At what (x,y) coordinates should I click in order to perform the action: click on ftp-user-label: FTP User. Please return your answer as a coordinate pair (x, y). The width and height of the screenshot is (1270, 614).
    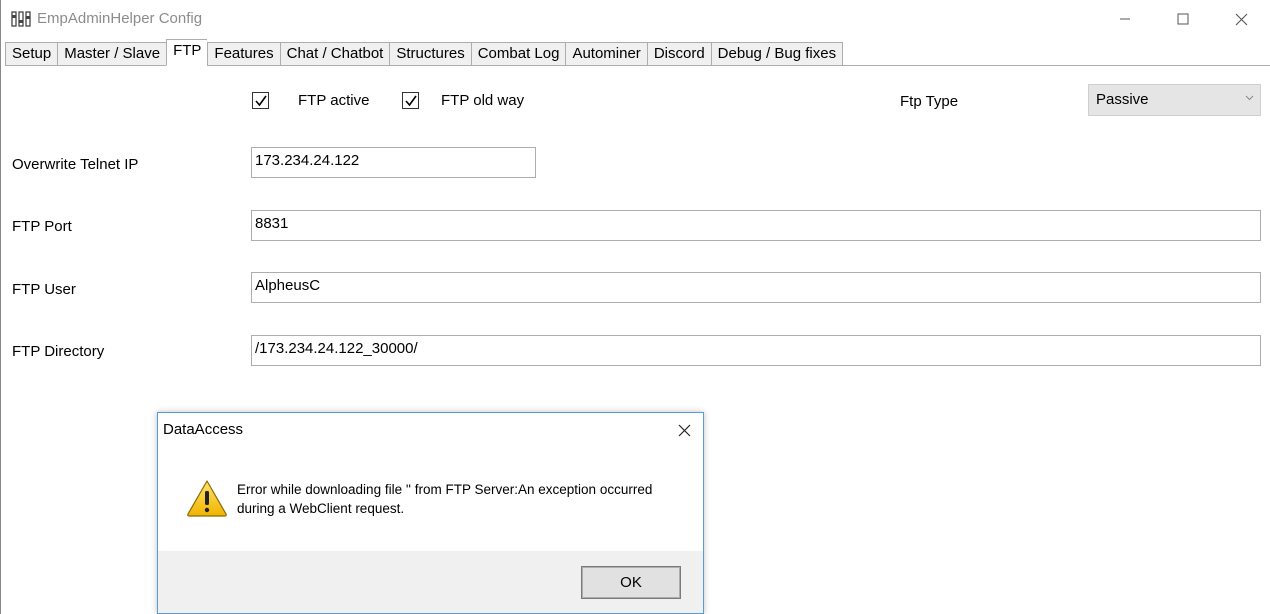
    Looking at the image, I should click on (44, 289).